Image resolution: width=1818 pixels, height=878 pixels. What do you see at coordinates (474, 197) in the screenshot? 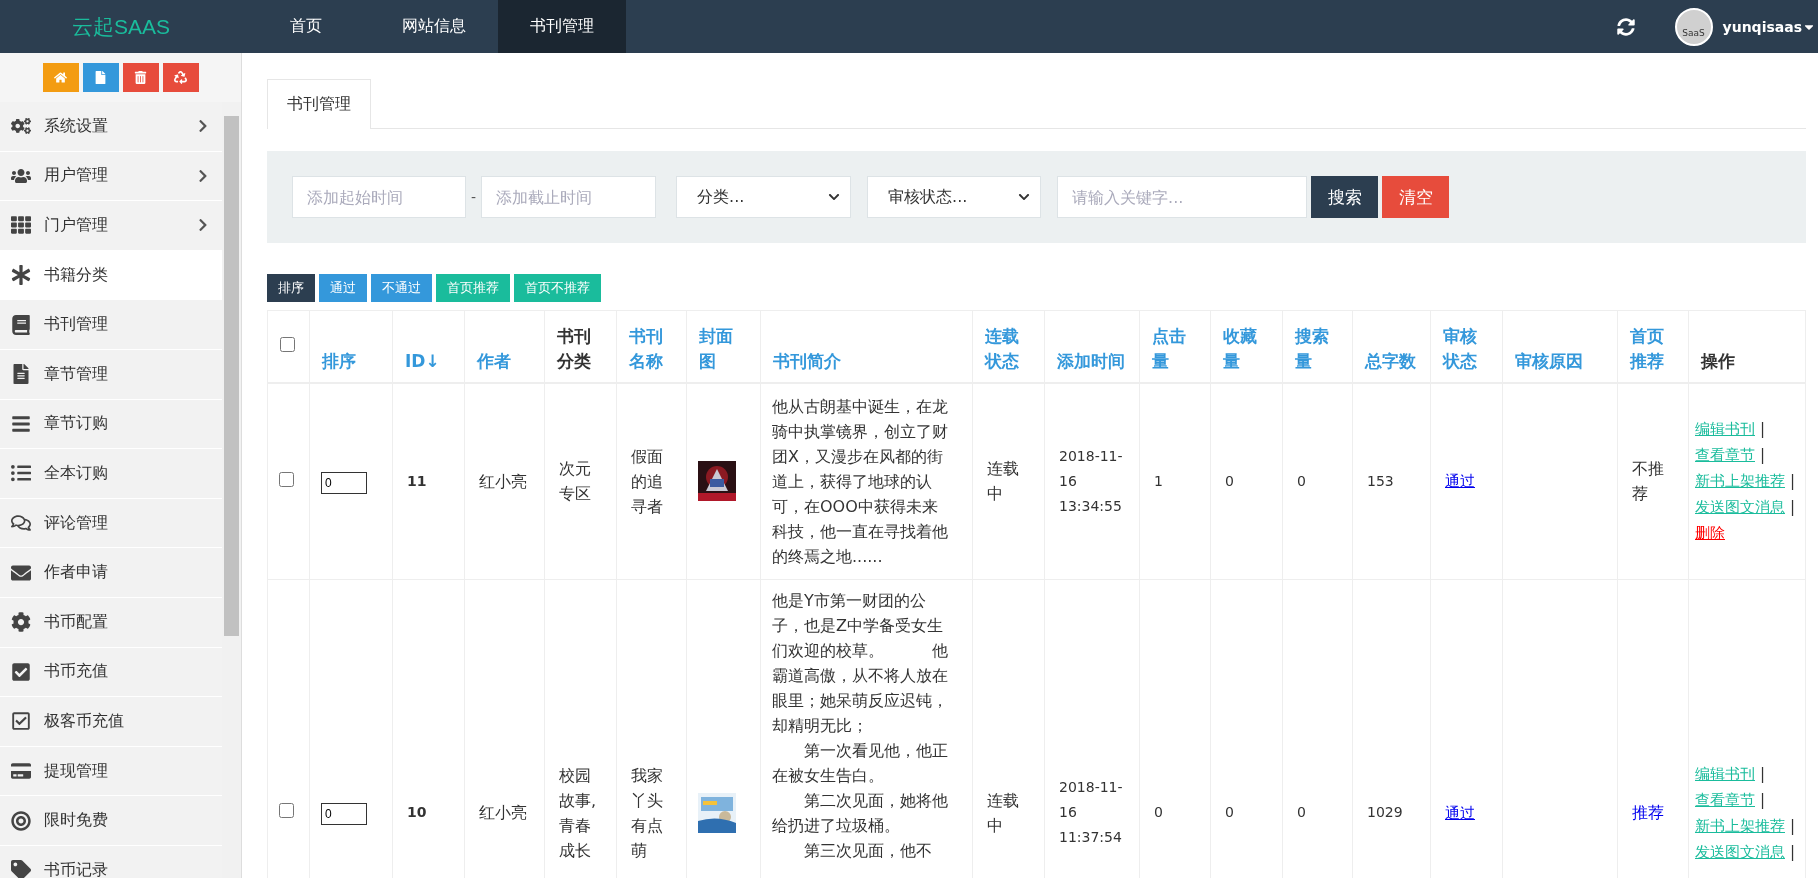
I see `dash: -` at bounding box center [474, 197].